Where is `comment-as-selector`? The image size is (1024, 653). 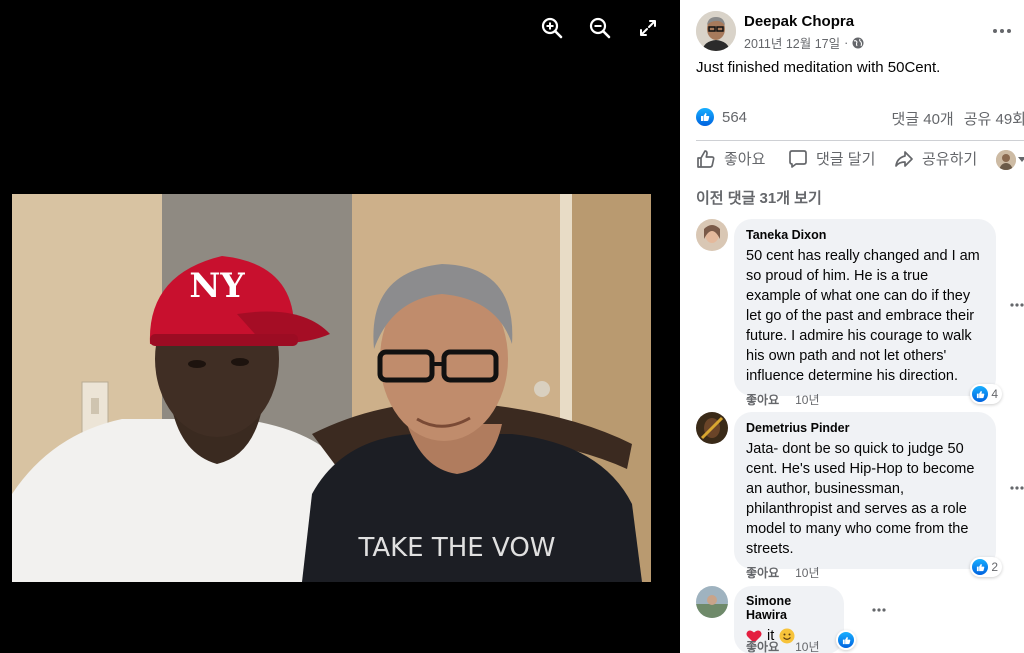 comment-as-selector is located at coordinates (1010, 160).